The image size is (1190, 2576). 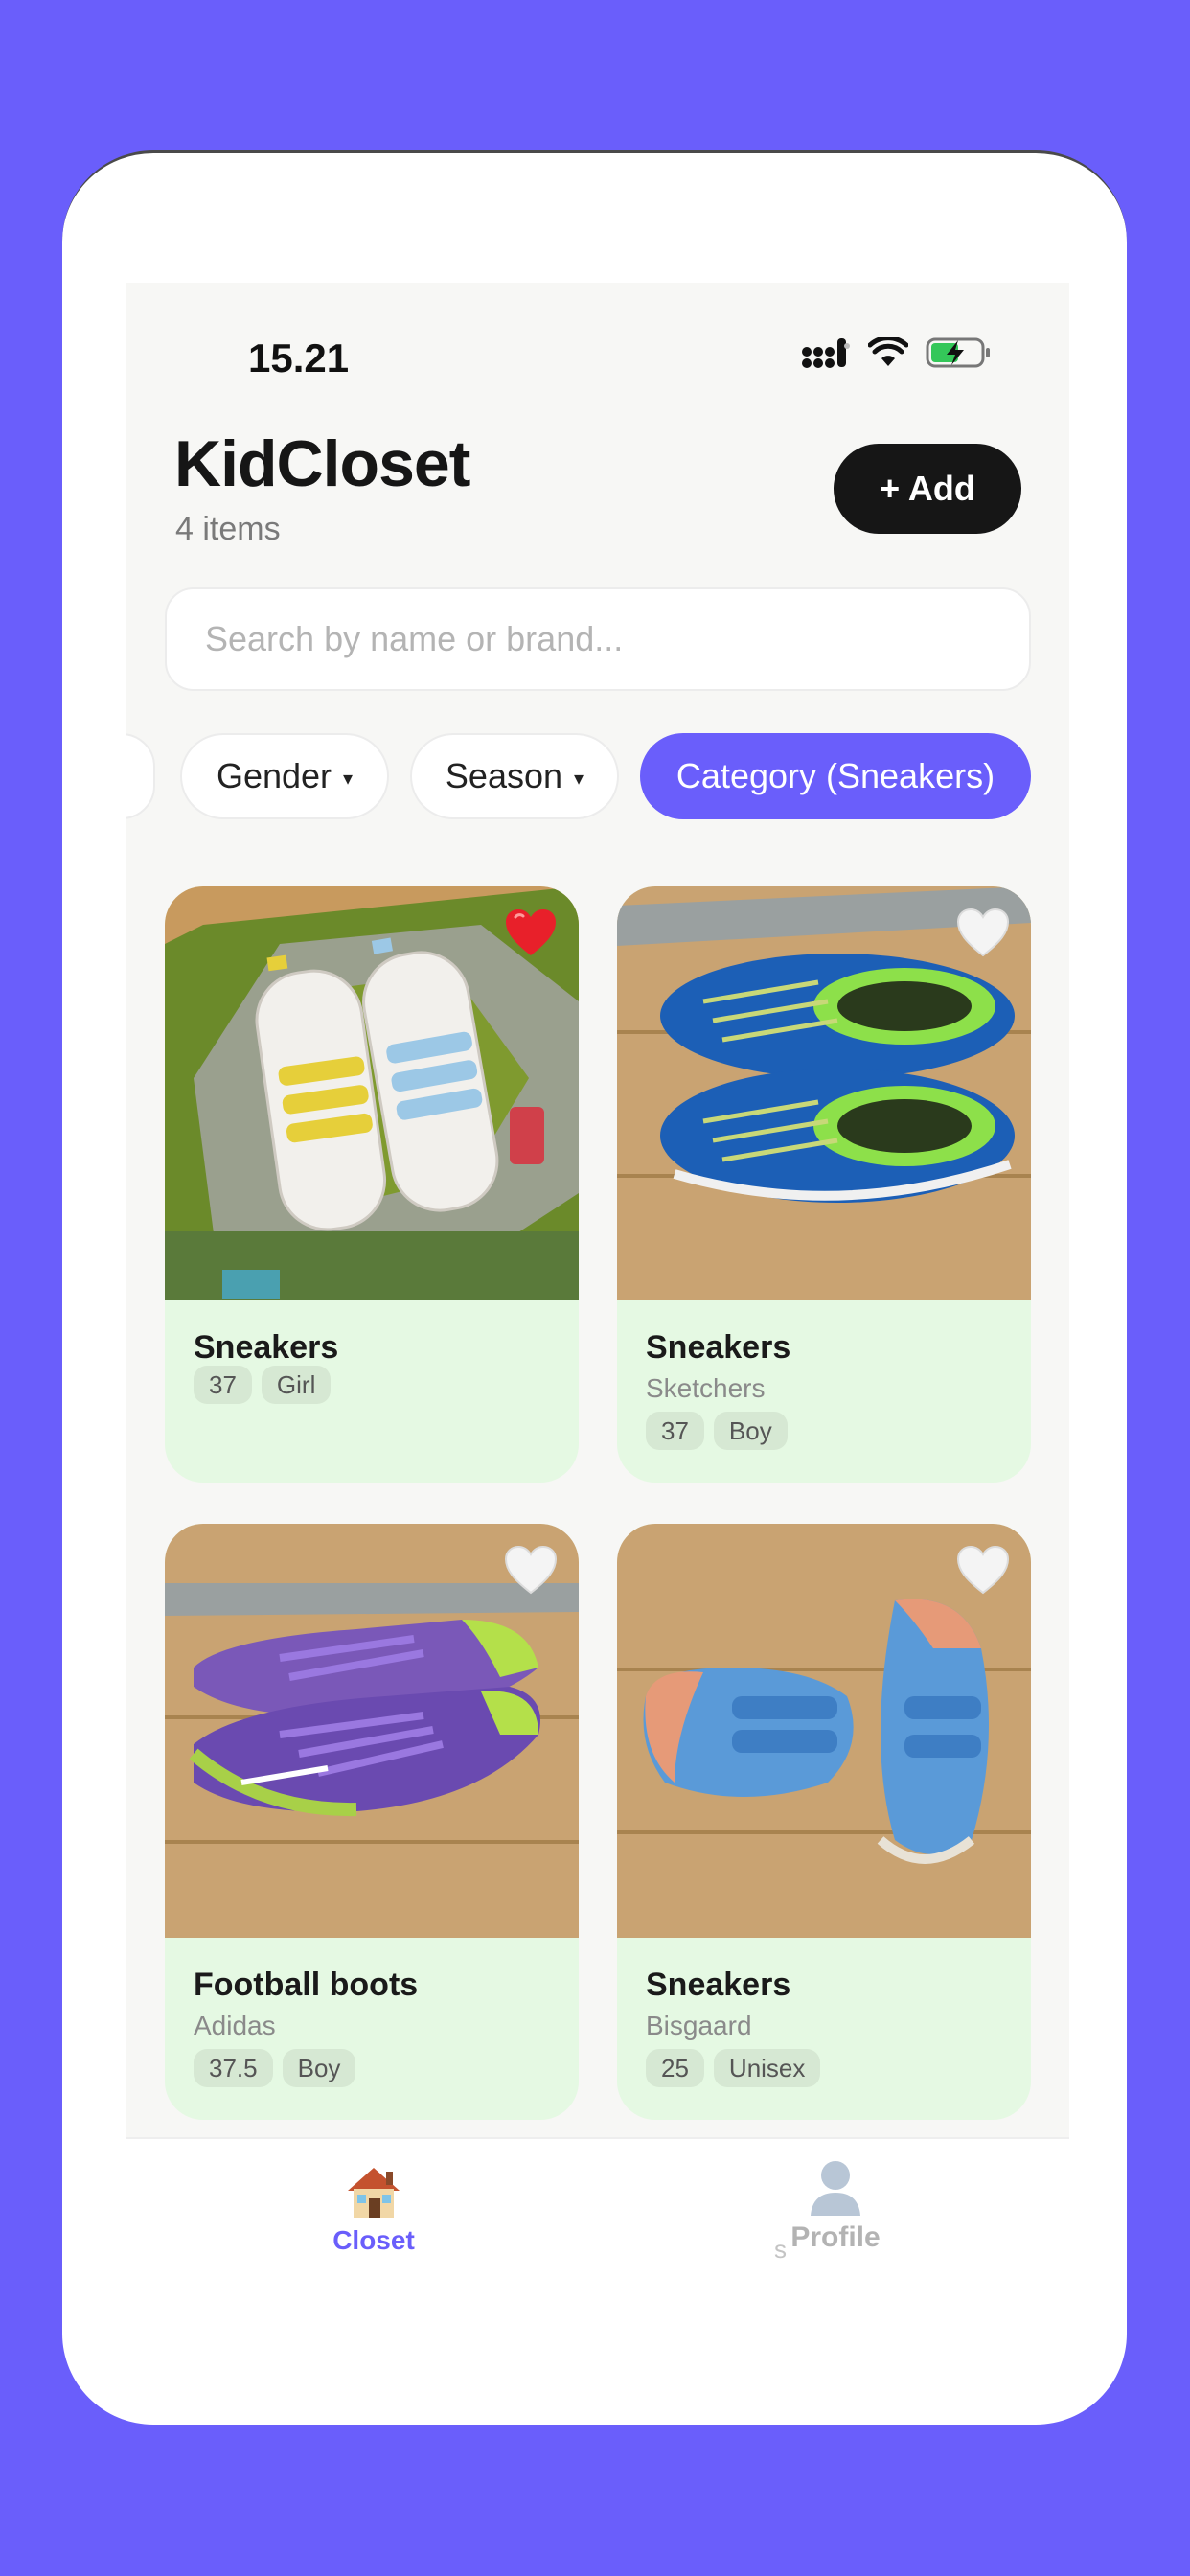 I want to click on item-brand: Bisgaard, so click(x=699, y=2026).